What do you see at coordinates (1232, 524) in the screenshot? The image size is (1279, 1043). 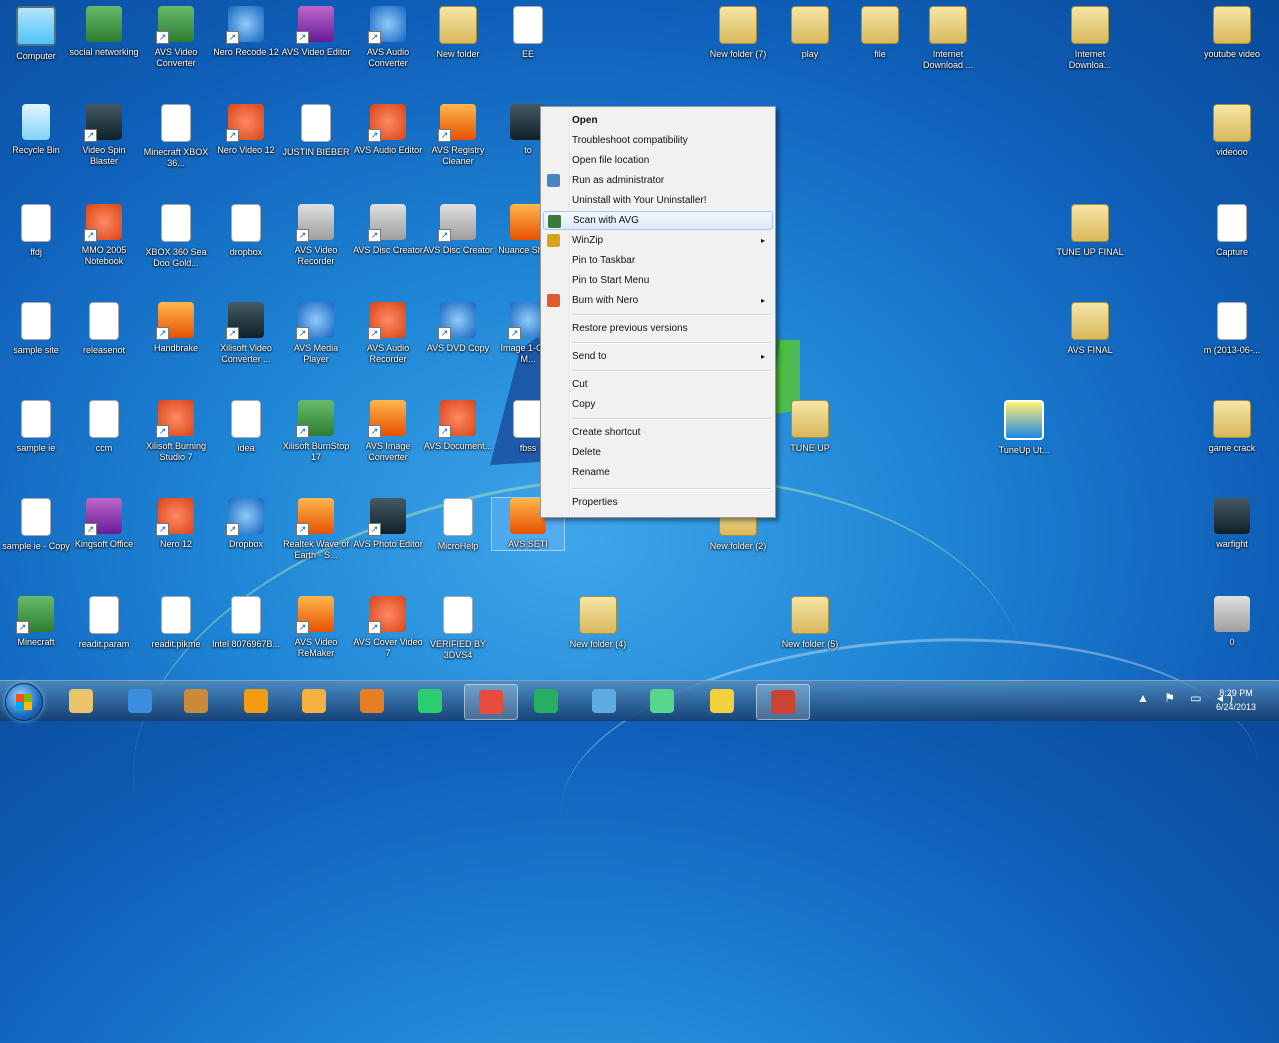 I see `desktop-icon: warfight` at bounding box center [1232, 524].